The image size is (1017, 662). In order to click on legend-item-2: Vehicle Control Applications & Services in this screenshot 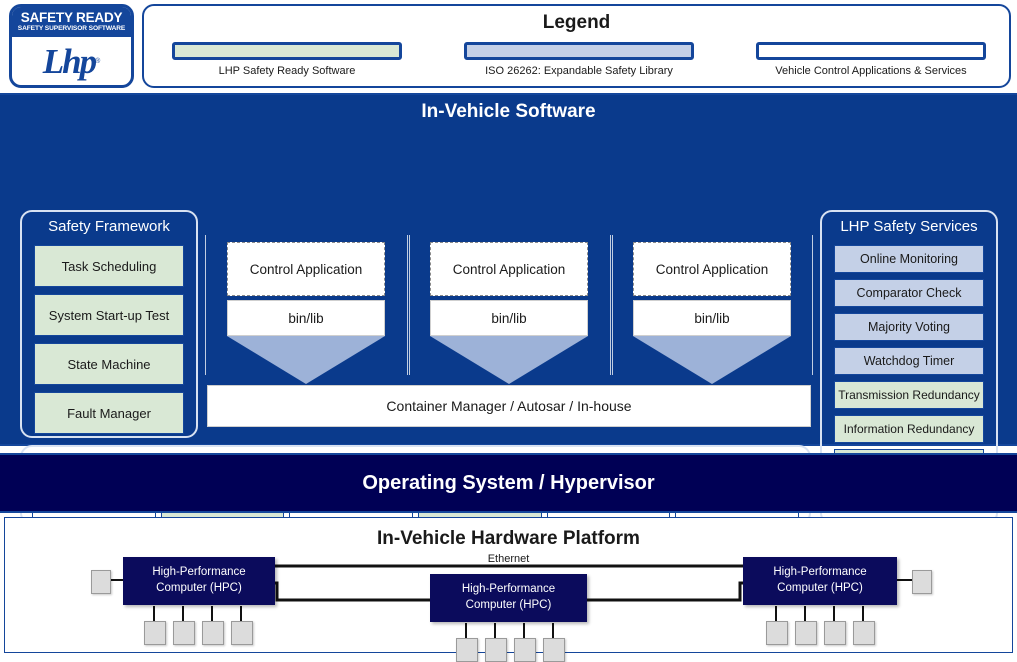, I will do `click(871, 59)`.